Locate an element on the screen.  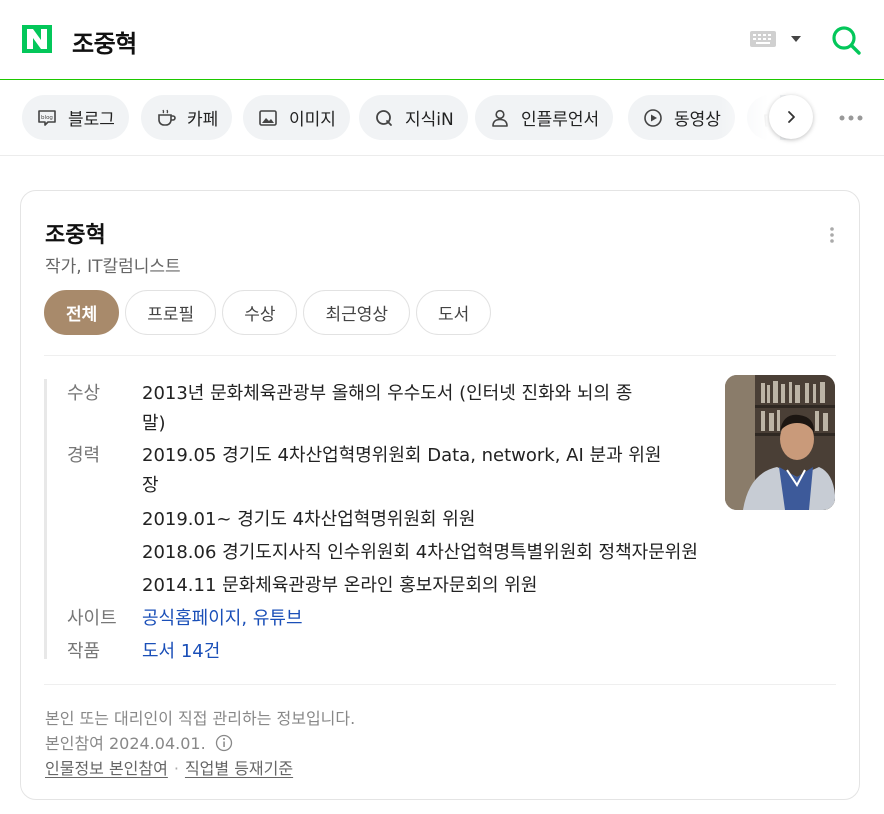
tab-influencer: 인플루언서 is located at coordinates (544, 117).